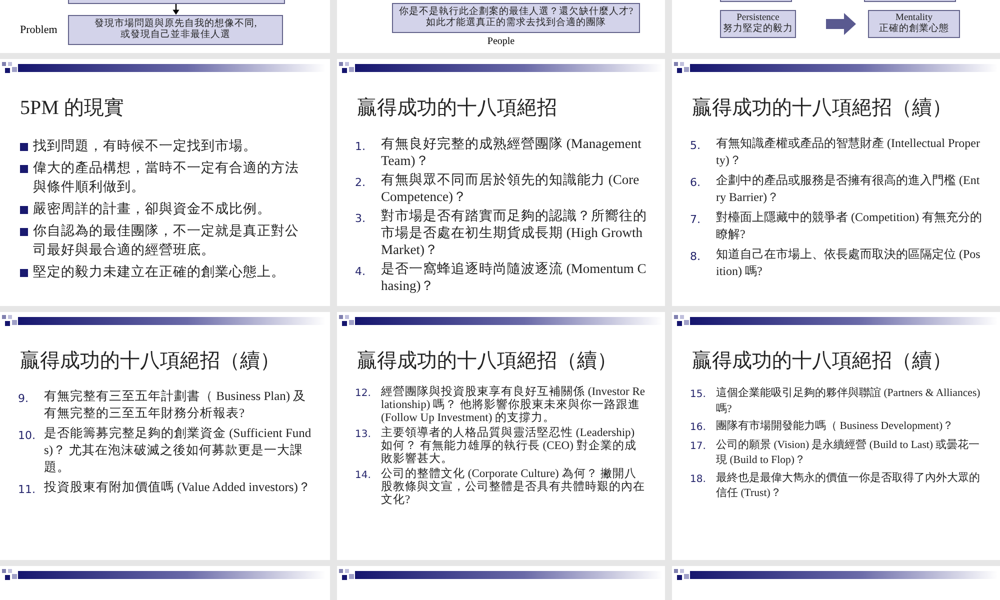 Image resolution: width=1000 pixels, height=600 pixels. What do you see at coordinates (849, 263) in the screenshot?
I see `item-text: 知道自己在市場上、依長處而取決的區隔定位 (Position) 嗎?` at bounding box center [849, 263].